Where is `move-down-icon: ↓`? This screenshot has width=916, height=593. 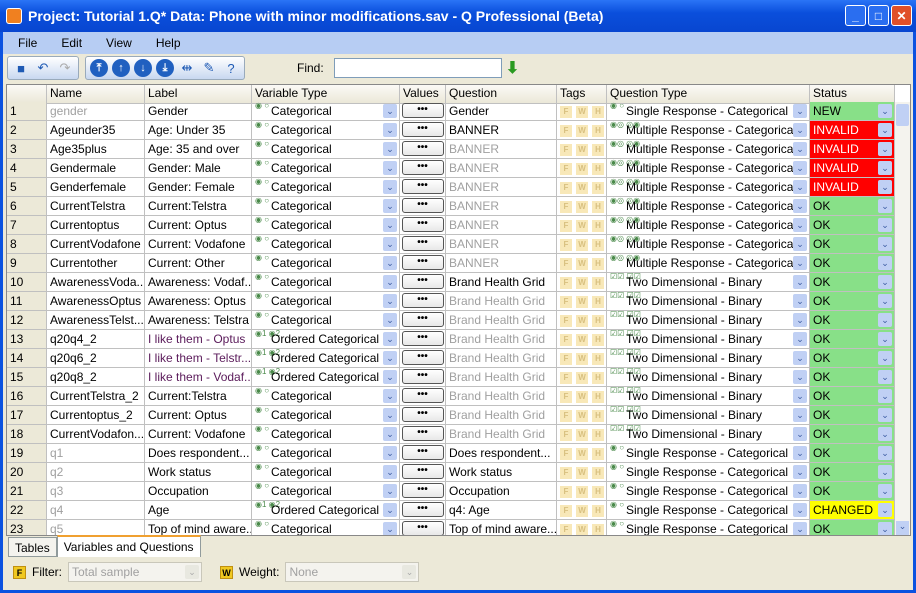
move-down-icon: ↓ is located at coordinates (143, 68).